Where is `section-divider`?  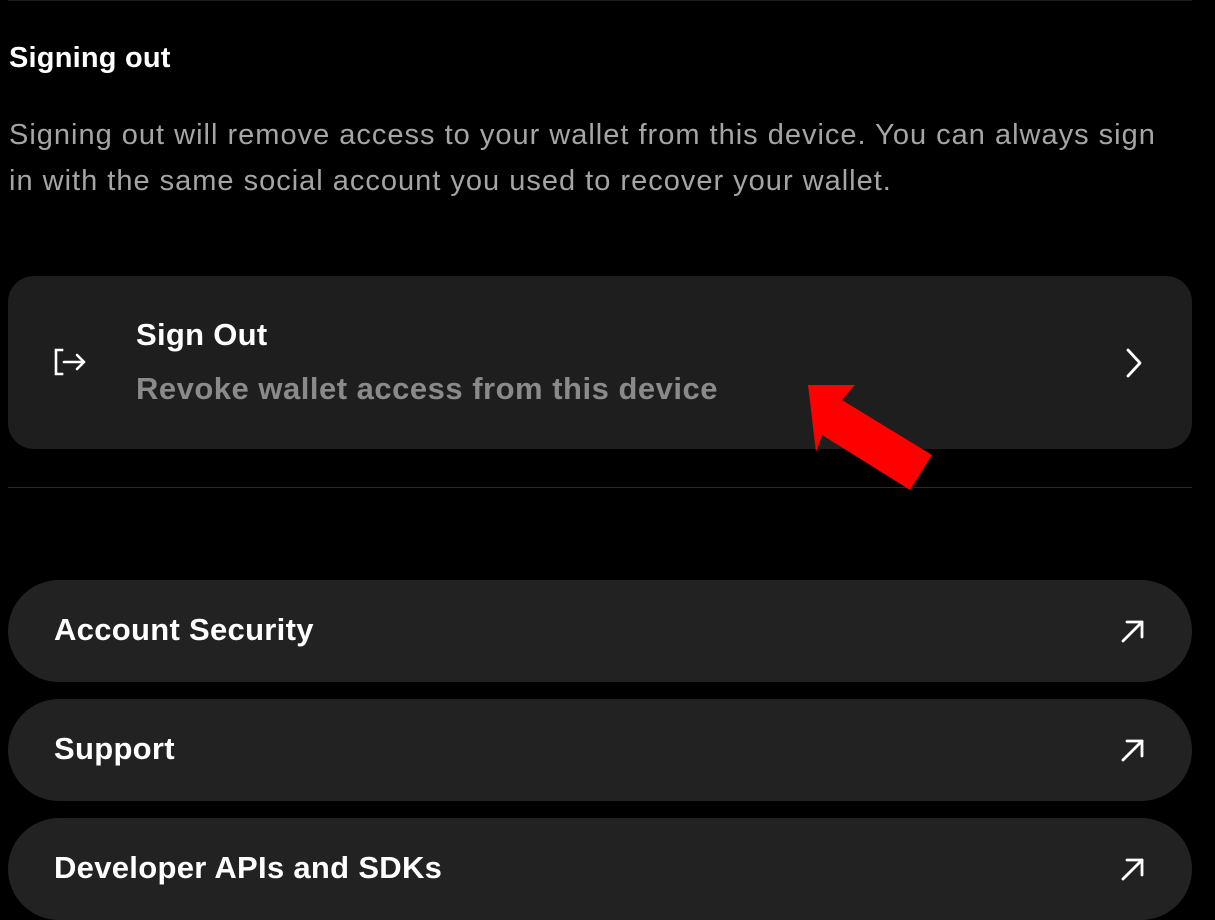 section-divider is located at coordinates (600, 487).